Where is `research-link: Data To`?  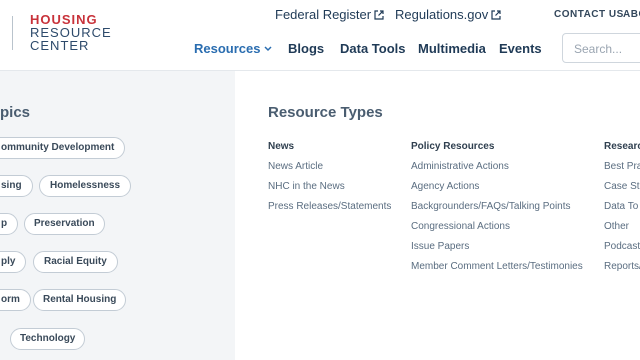 research-link: Data To is located at coordinates (621, 206).